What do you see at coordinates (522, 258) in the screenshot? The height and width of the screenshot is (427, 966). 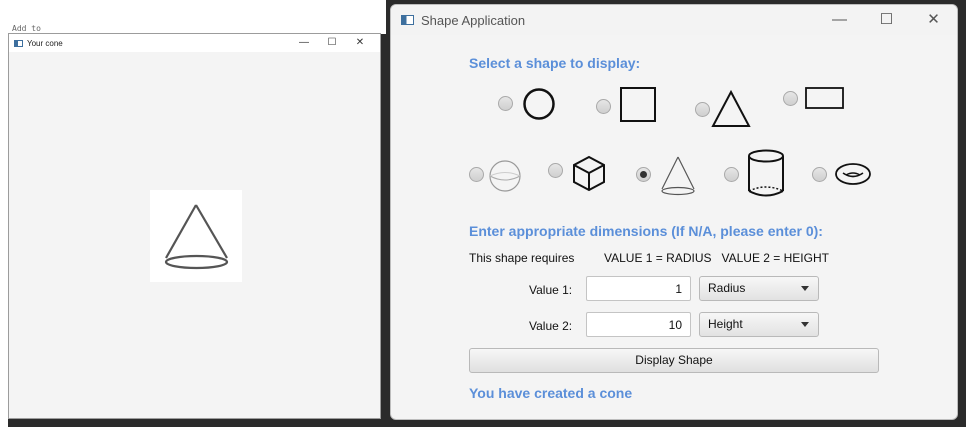 I see `requires-label: This shape requires` at bounding box center [522, 258].